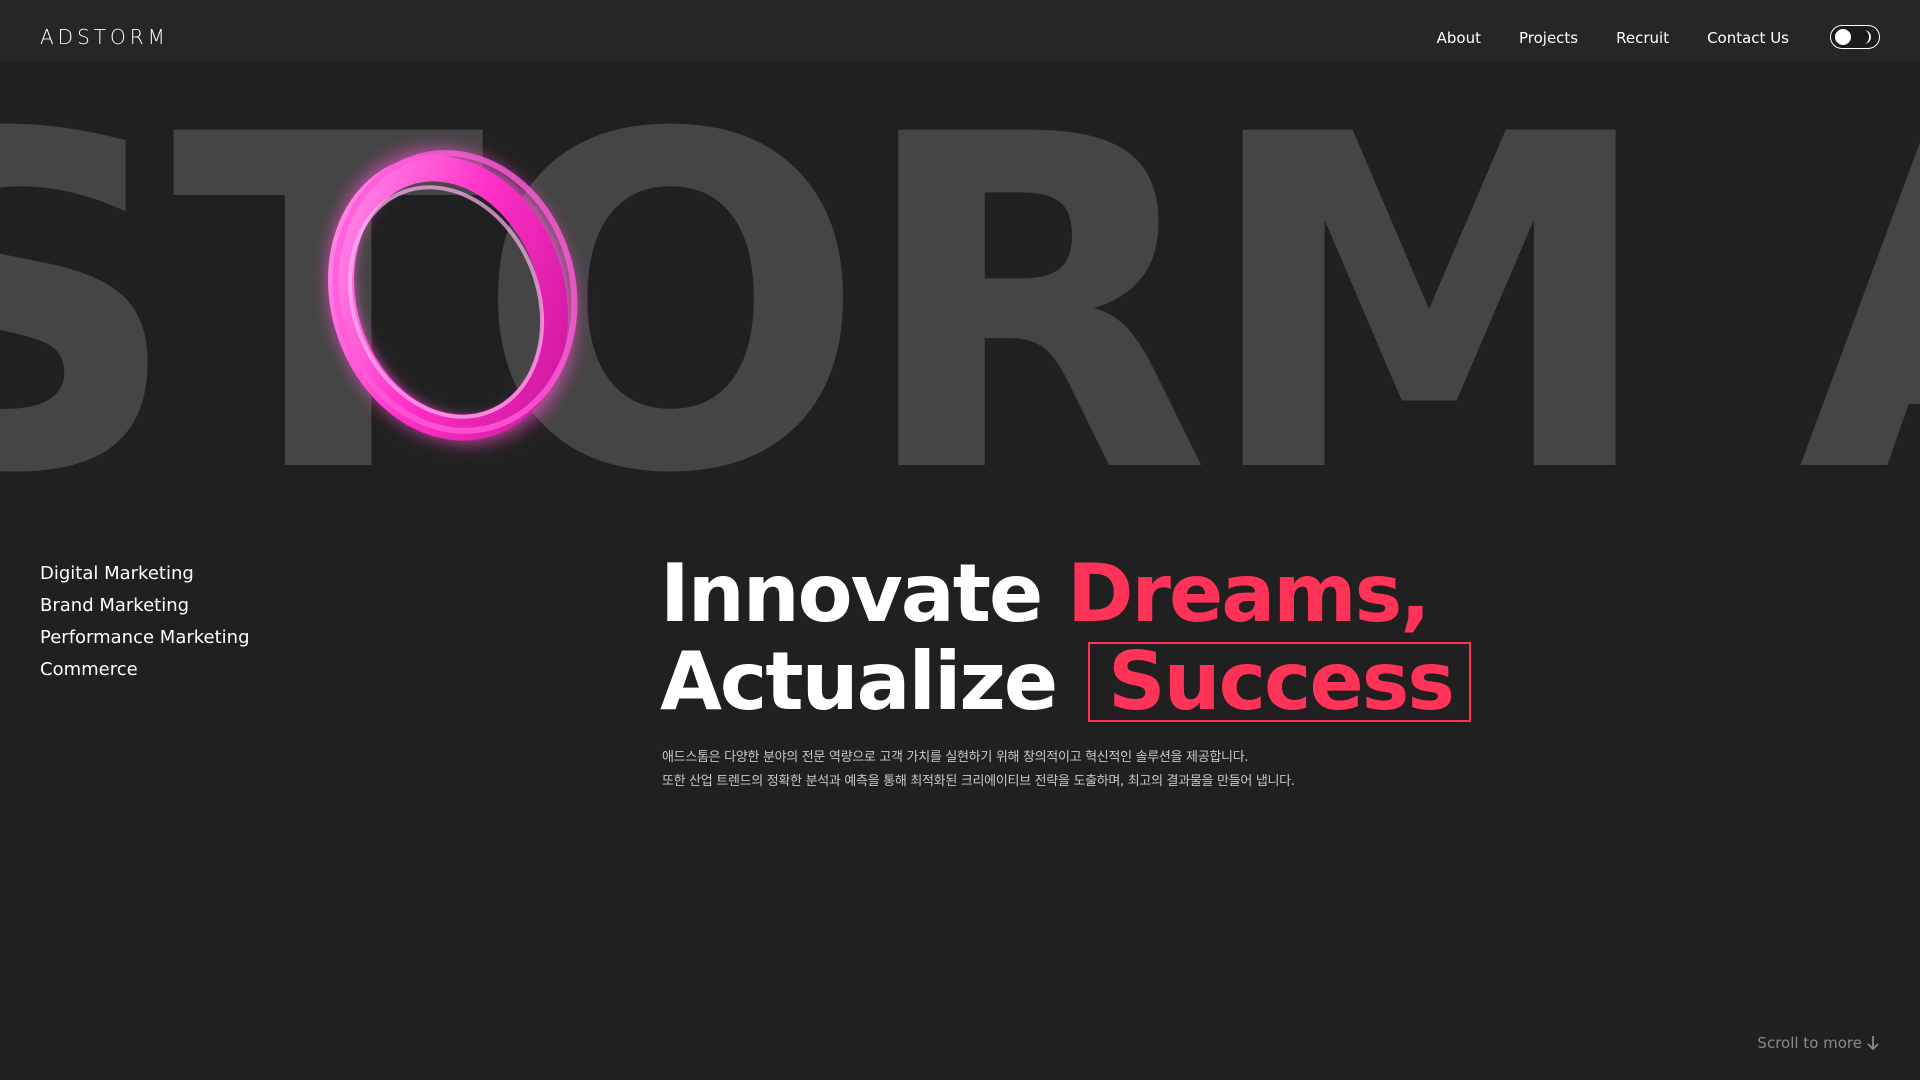 This screenshot has width=1920, height=1080. What do you see at coordinates (1548, 38) in the screenshot?
I see `nav-projects: Projects` at bounding box center [1548, 38].